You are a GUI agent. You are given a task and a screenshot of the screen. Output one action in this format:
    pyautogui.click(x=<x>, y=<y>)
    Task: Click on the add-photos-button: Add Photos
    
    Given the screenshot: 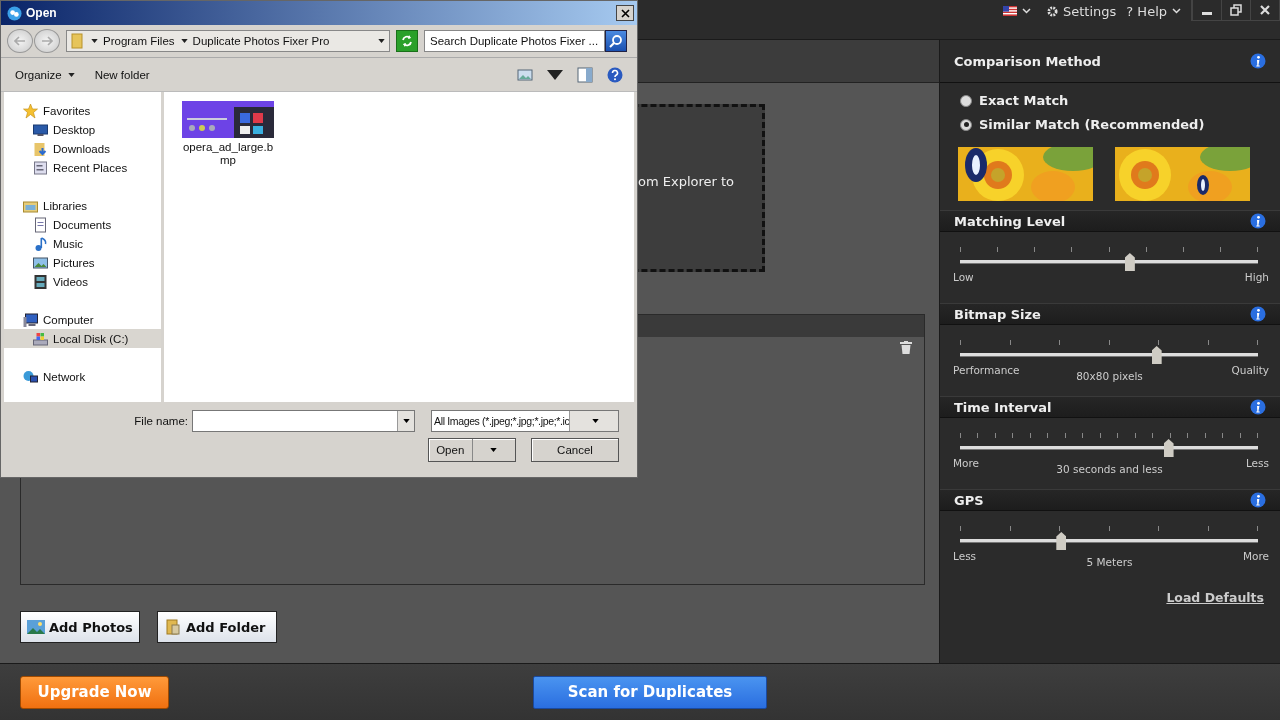 What is the action you would take?
    pyautogui.click(x=80, y=627)
    